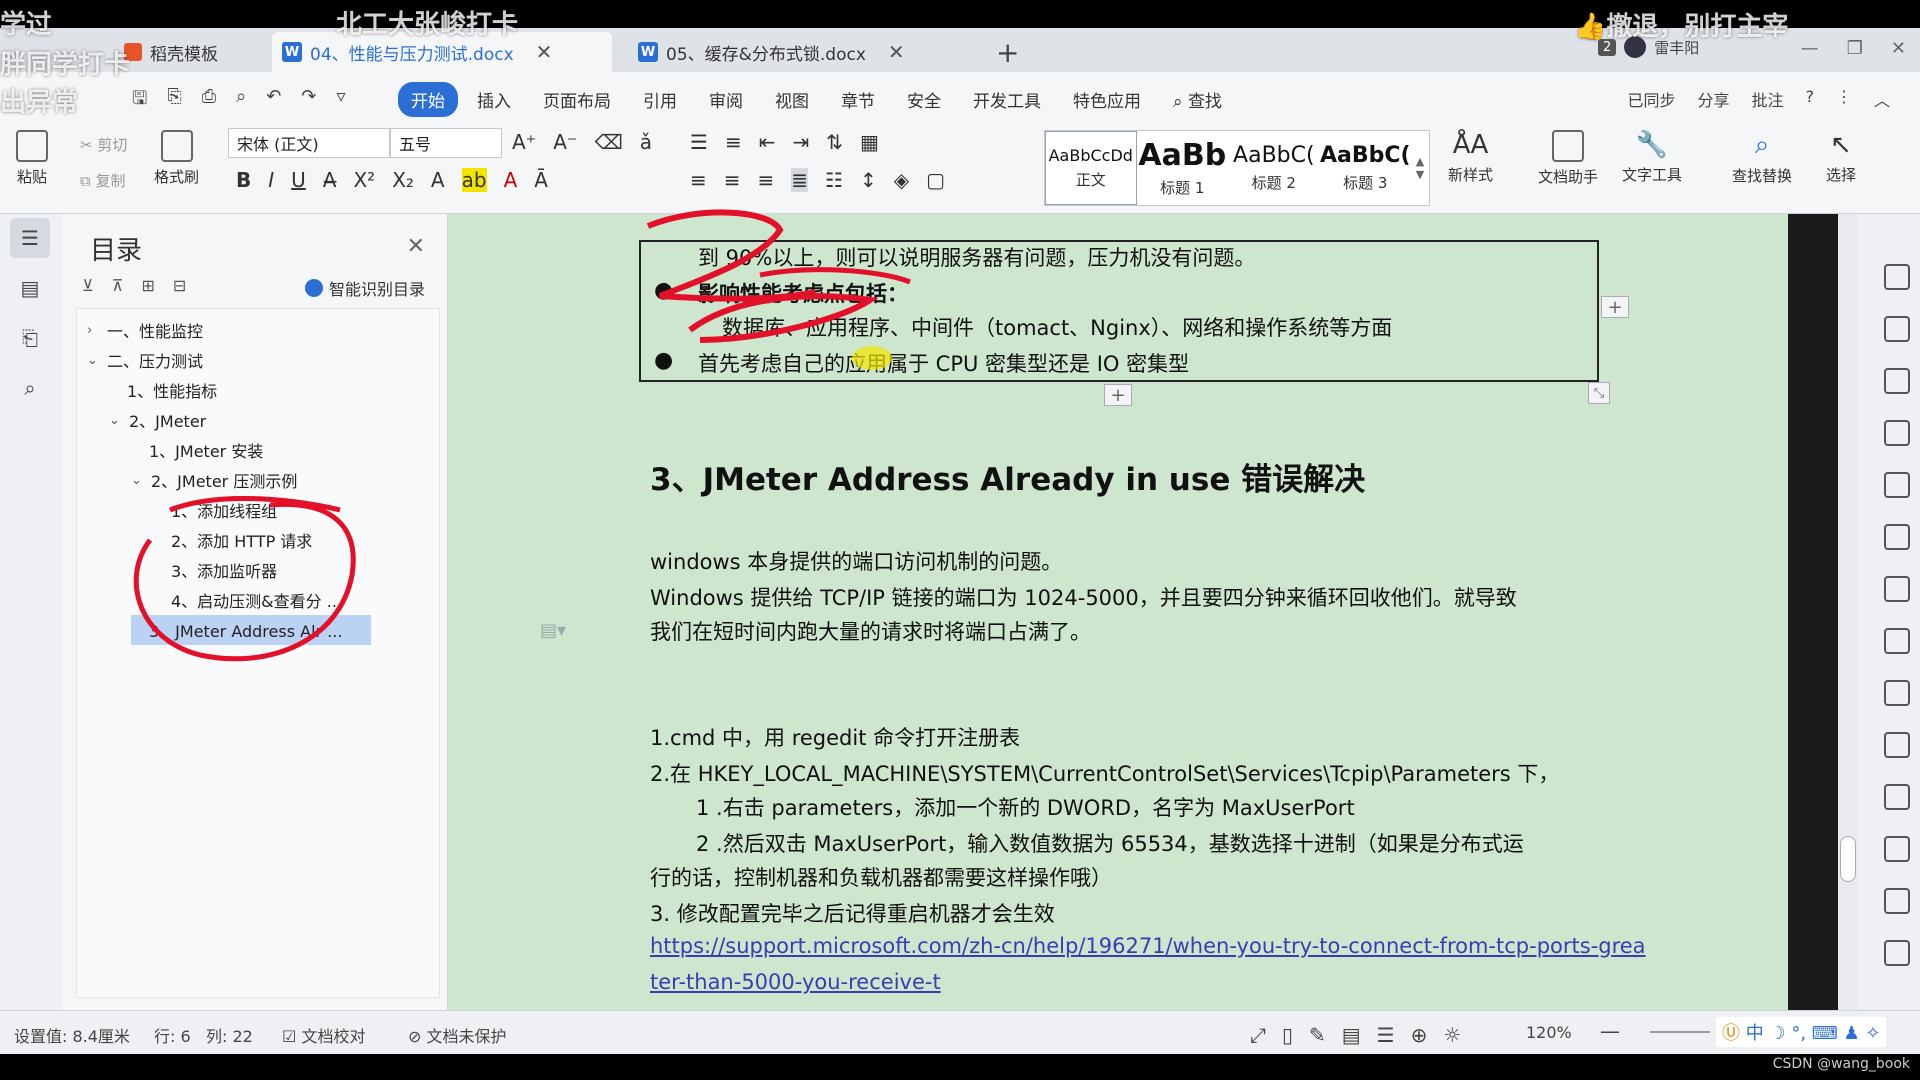 Image resolution: width=1920 pixels, height=1080 pixels. What do you see at coordinates (30, 288) in the screenshot?
I see `pages-icon: ▤` at bounding box center [30, 288].